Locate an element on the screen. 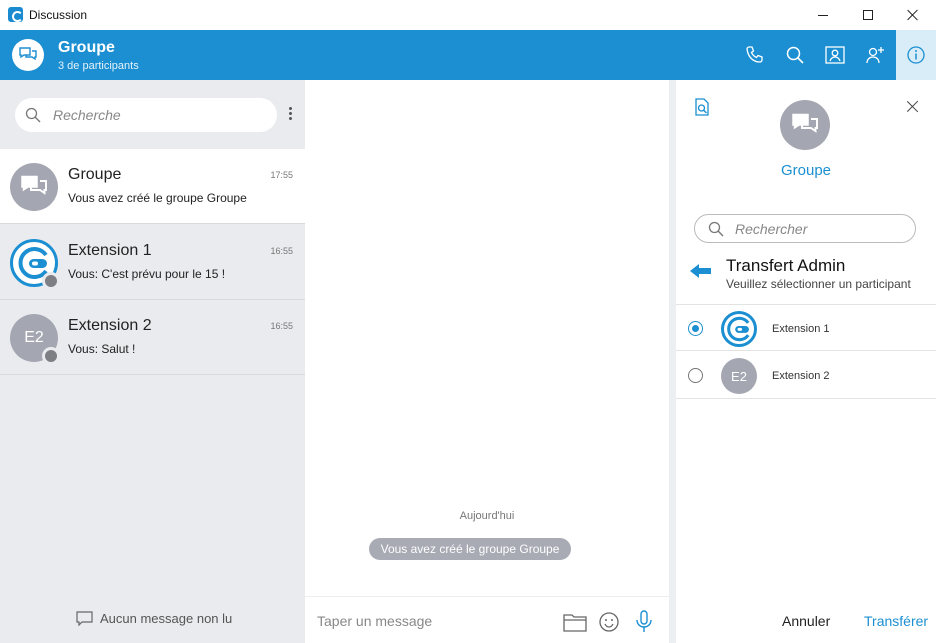 Image resolution: width=936 pixels, height=643 pixels. day-separator: Aujourd'hui is located at coordinates (487, 516).